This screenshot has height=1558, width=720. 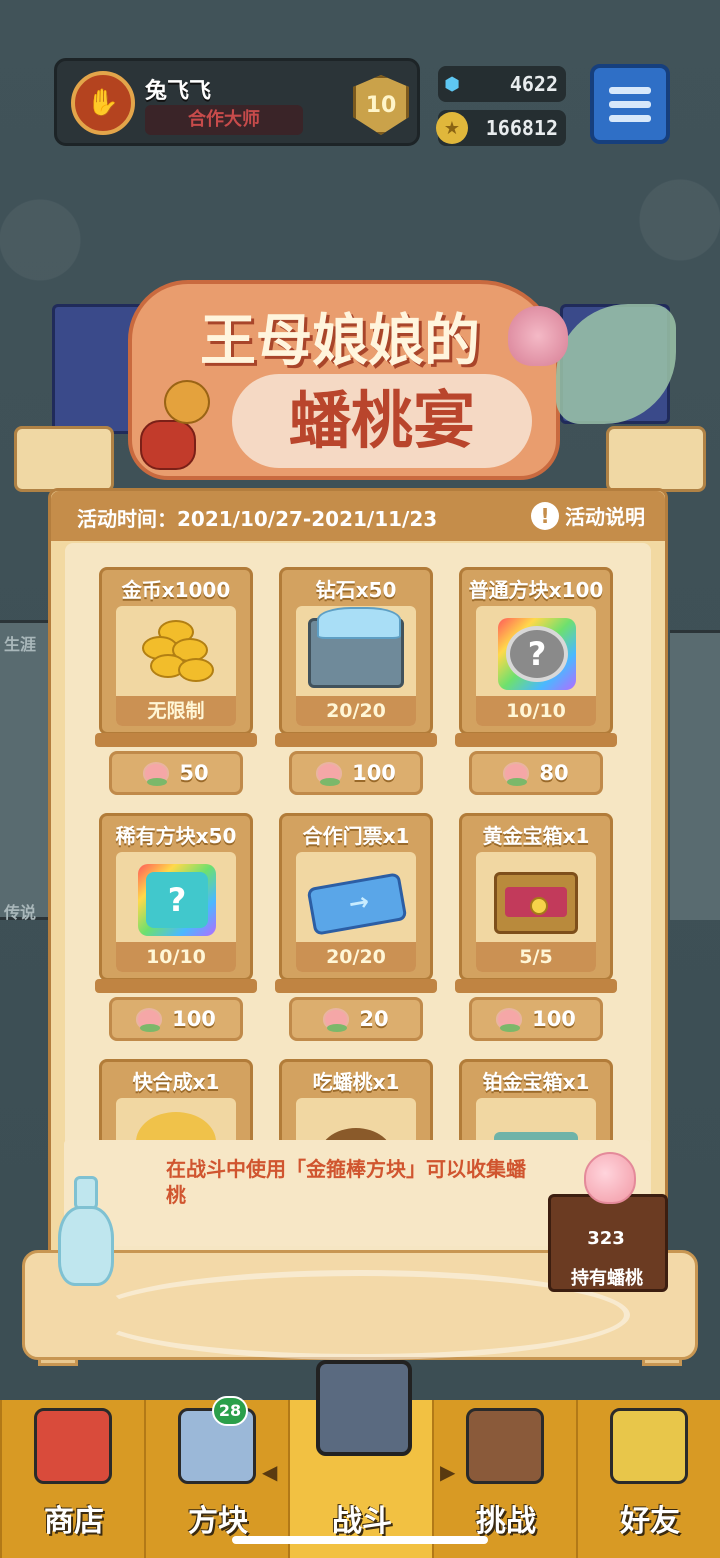 What do you see at coordinates (176, 1082) in the screenshot?
I see `item-name: 快合成x1` at bounding box center [176, 1082].